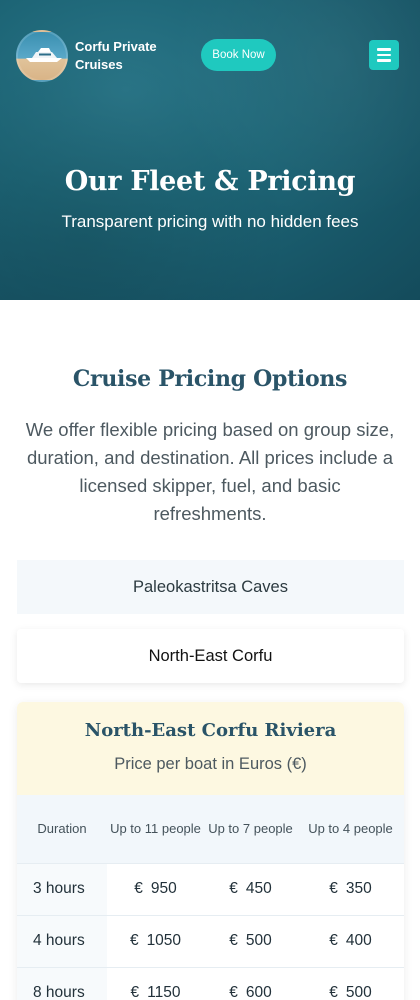 The width and height of the screenshot is (420, 1000). What do you see at coordinates (358, 940) in the screenshot?
I see `price-value: 400` at bounding box center [358, 940].